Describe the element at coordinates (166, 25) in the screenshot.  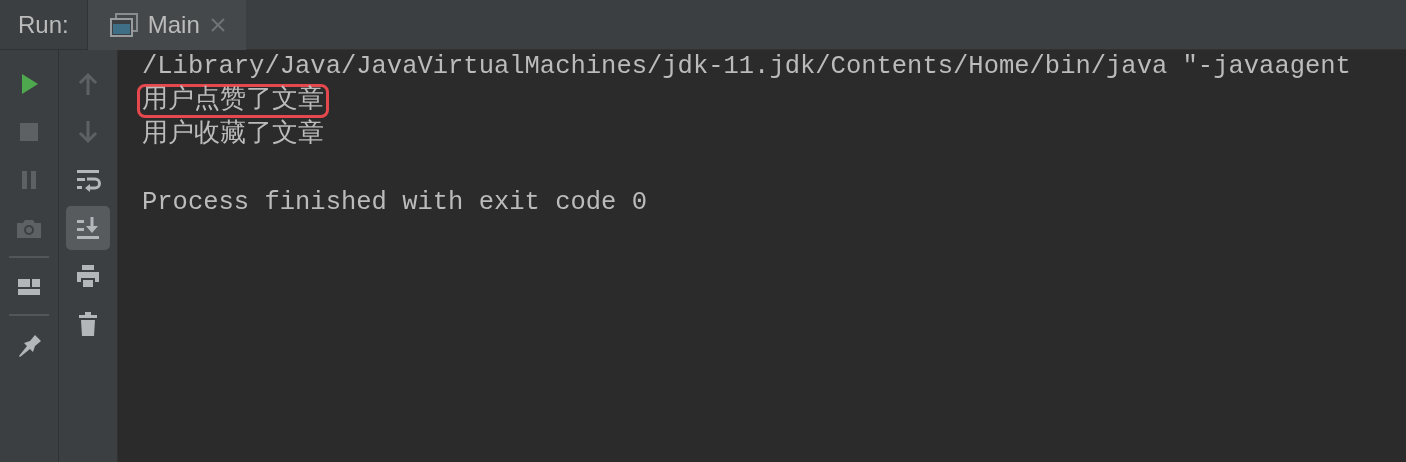
I see `tab: Main` at that location.